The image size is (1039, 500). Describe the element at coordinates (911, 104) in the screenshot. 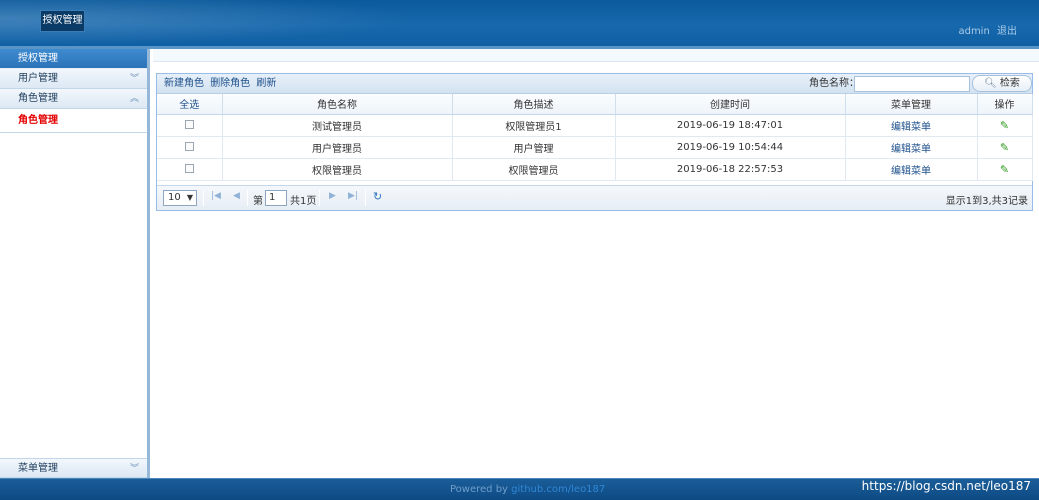

I see `column-header-menu-management: 菜单管理` at that location.